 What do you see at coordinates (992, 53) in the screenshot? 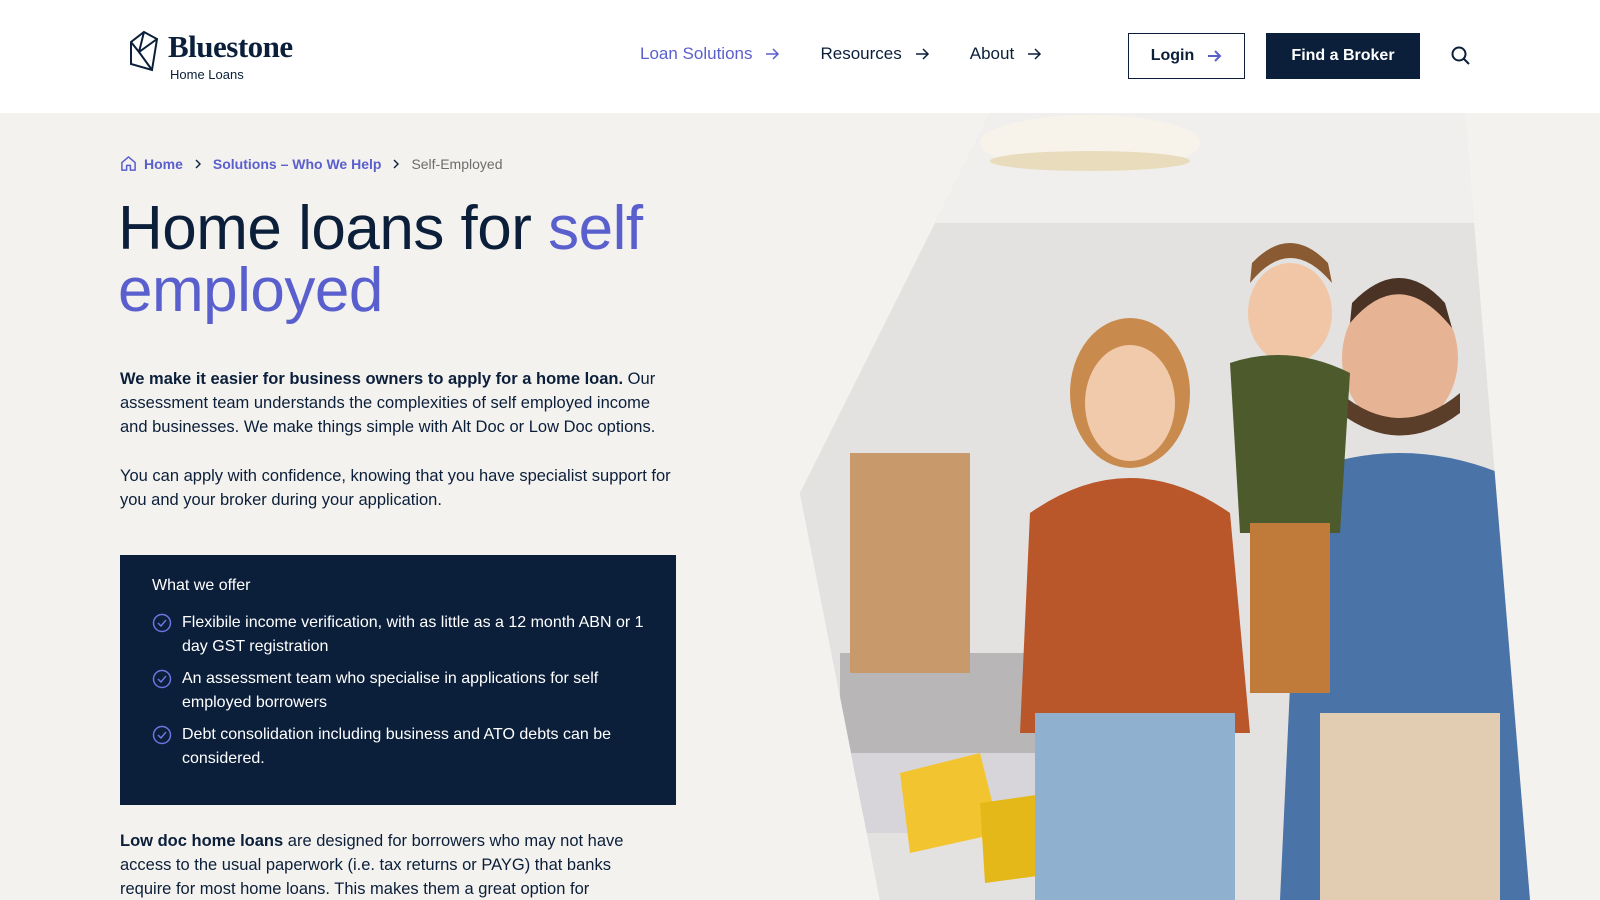
I see `nav-about-label: About` at bounding box center [992, 53].